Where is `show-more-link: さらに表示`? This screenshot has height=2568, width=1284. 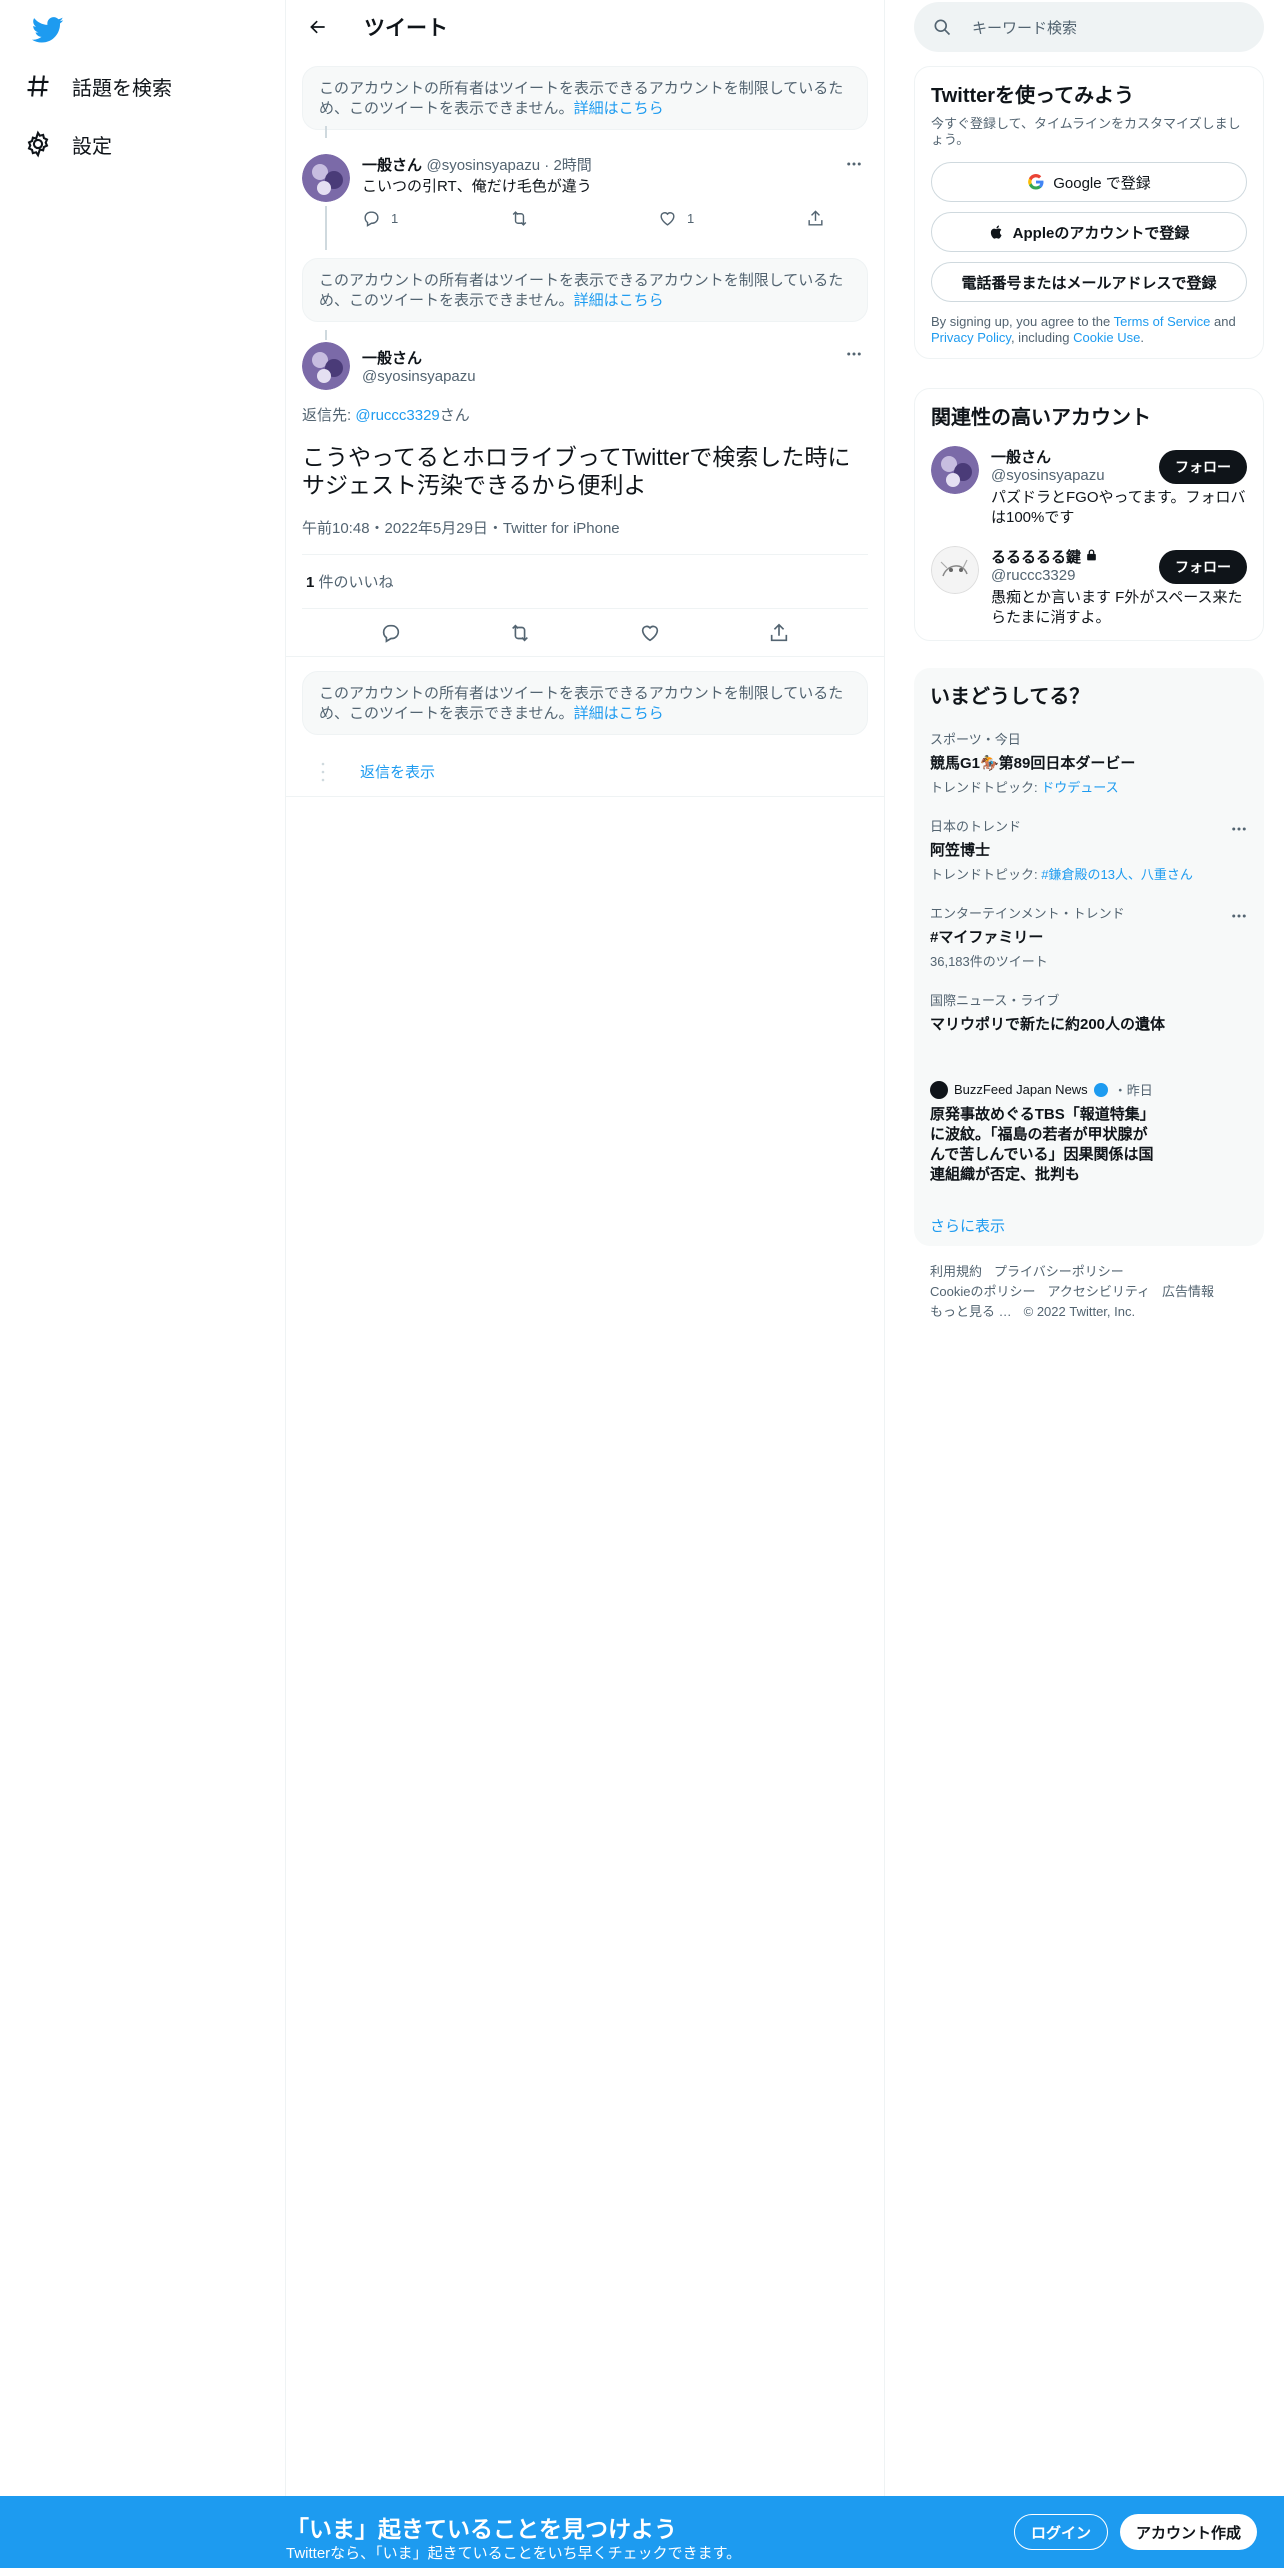
show-more-link: さらに表示 is located at coordinates (1089, 1225).